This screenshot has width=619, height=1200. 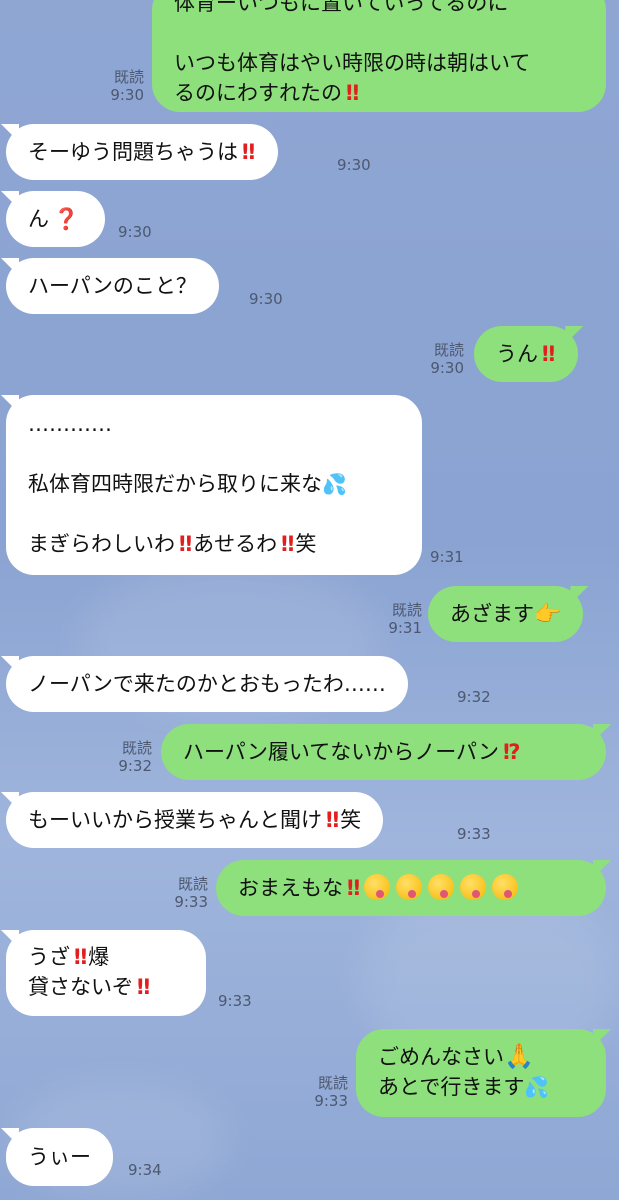 I want to click on message-line: 笑, so click(x=306, y=544).